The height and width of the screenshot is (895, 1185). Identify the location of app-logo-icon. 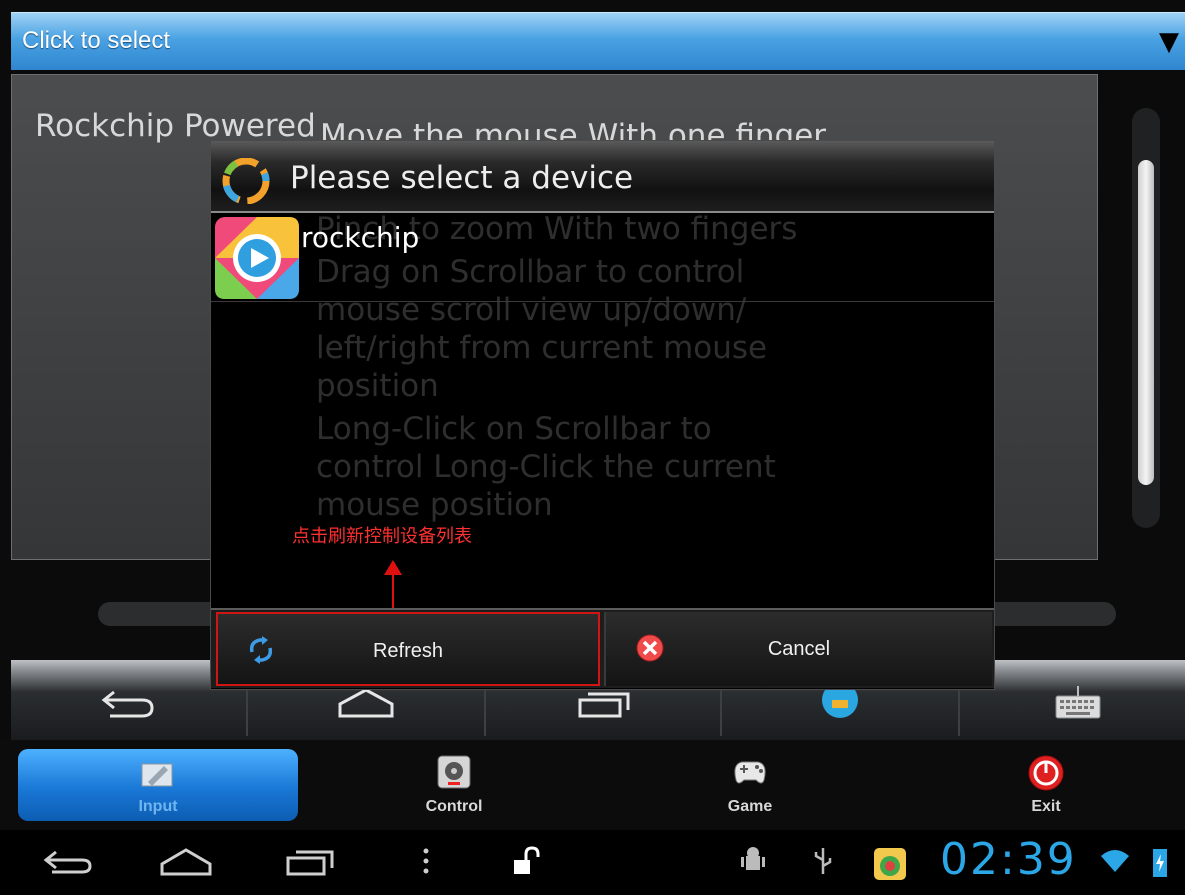
(246, 181).